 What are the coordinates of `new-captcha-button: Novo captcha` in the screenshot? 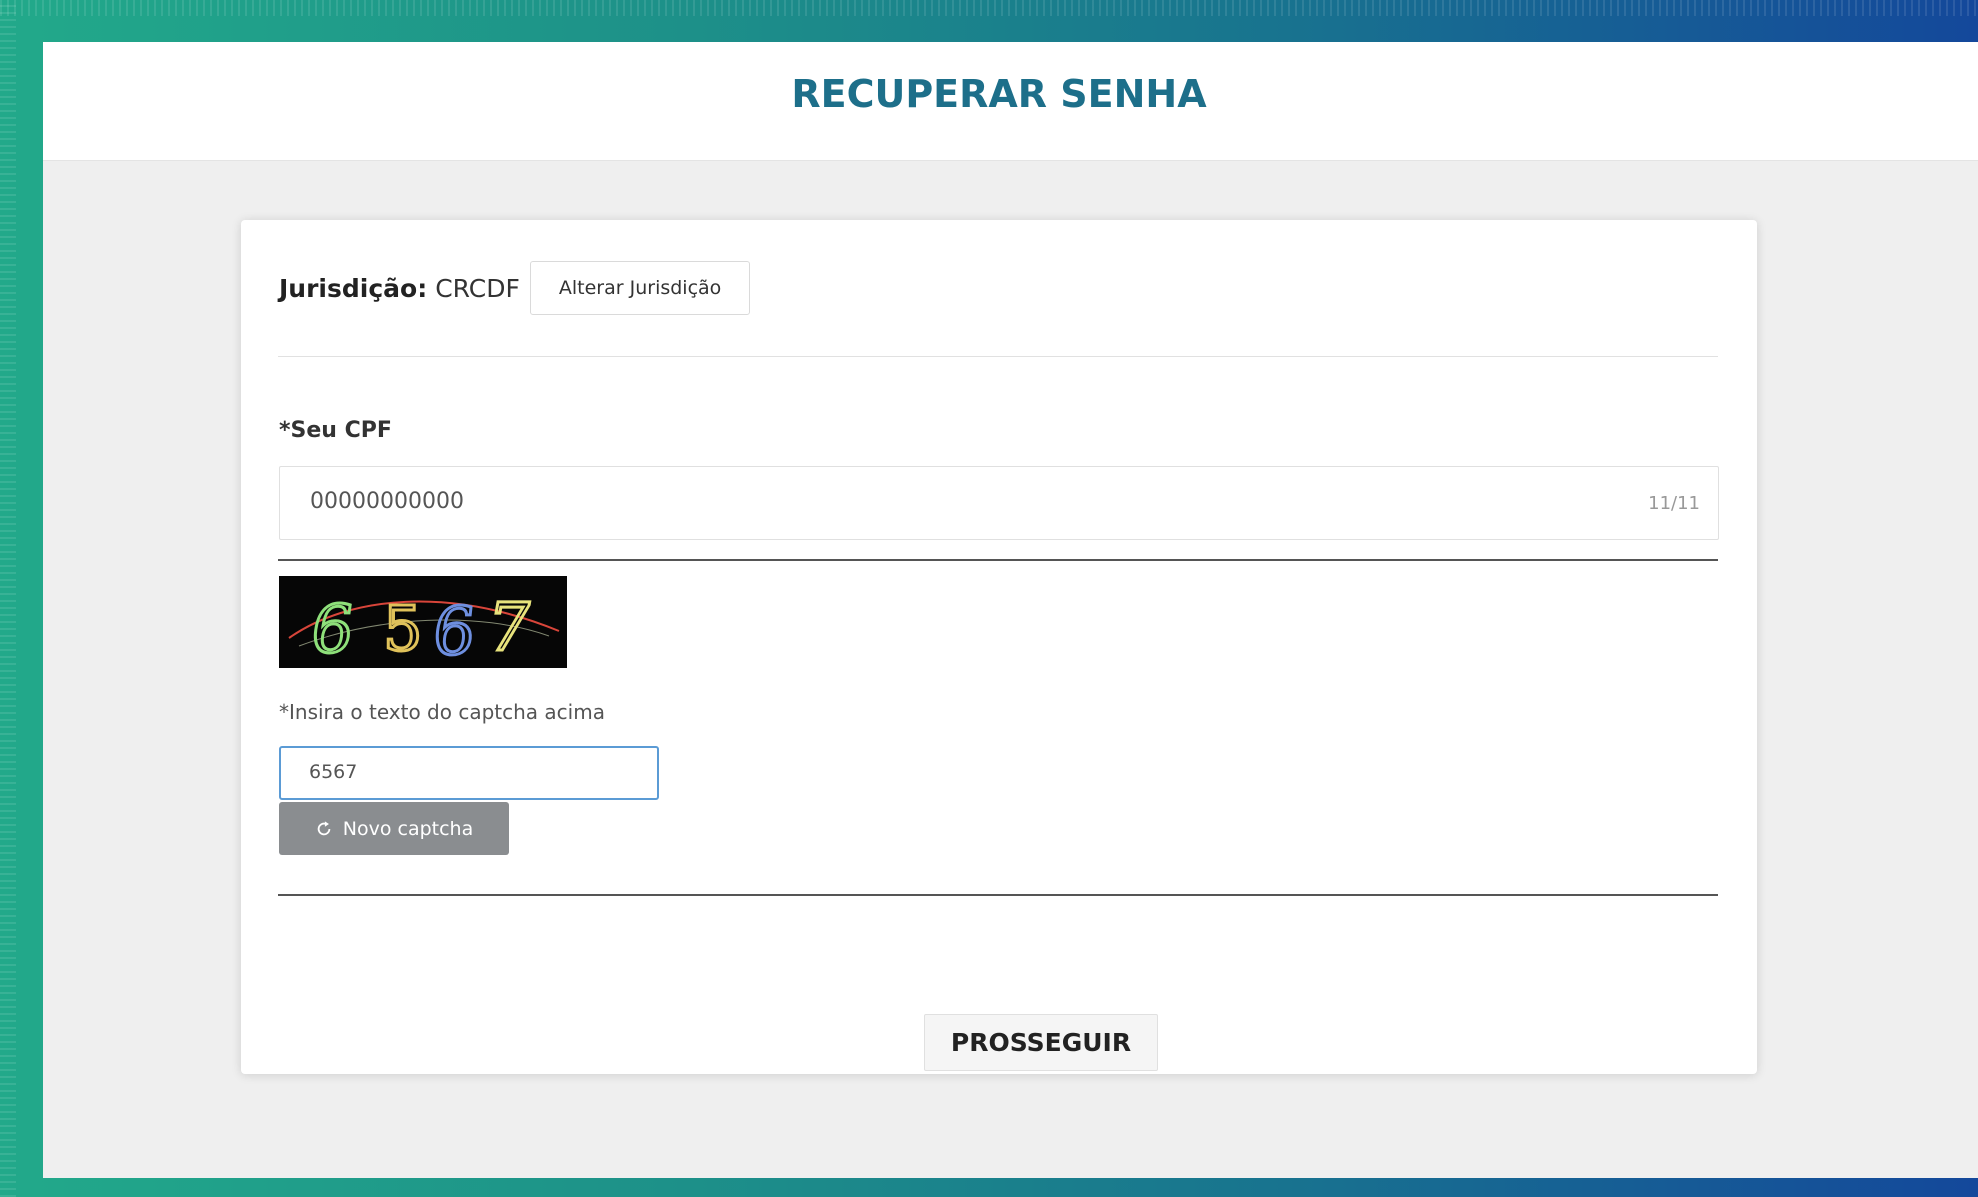 It's located at (394, 828).